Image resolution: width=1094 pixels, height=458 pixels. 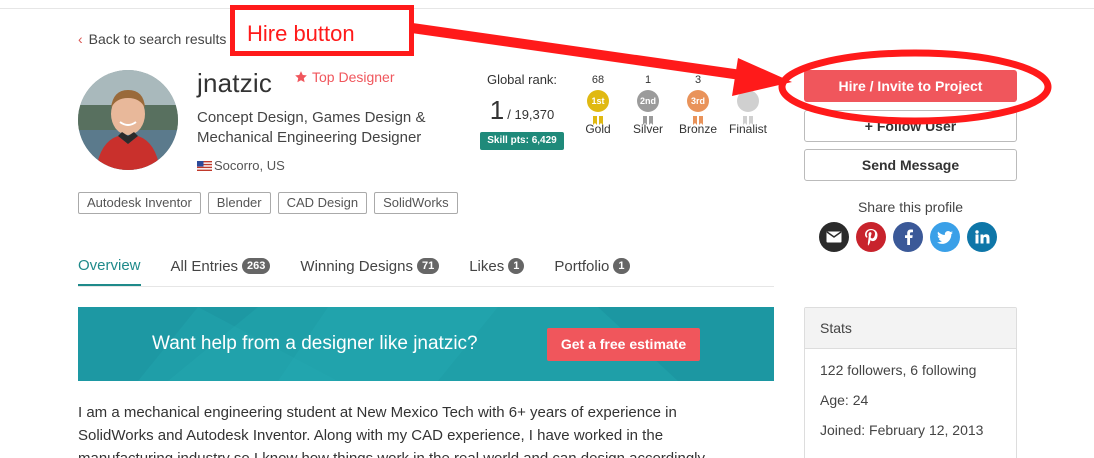 What do you see at coordinates (128, 120) in the screenshot?
I see `avatar` at bounding box center [128, 120].